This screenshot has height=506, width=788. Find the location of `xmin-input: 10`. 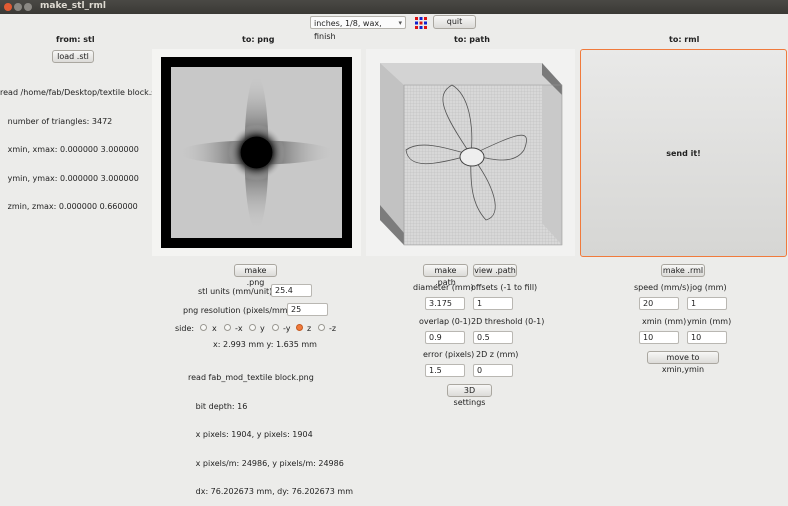

xmin-input: 10 is located at coordinates (659, 337).